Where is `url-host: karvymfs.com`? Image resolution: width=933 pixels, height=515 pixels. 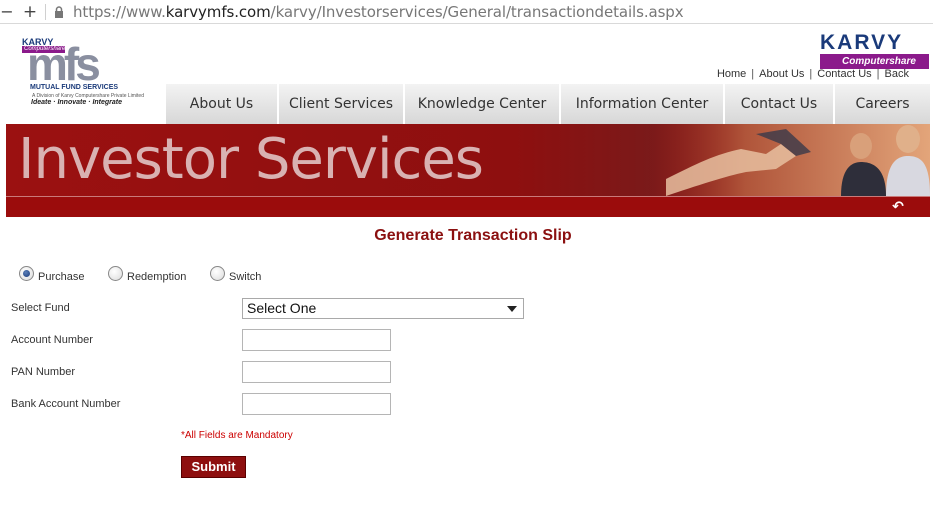
url-host: karvymfs.com is located at coordinates (218, 12).